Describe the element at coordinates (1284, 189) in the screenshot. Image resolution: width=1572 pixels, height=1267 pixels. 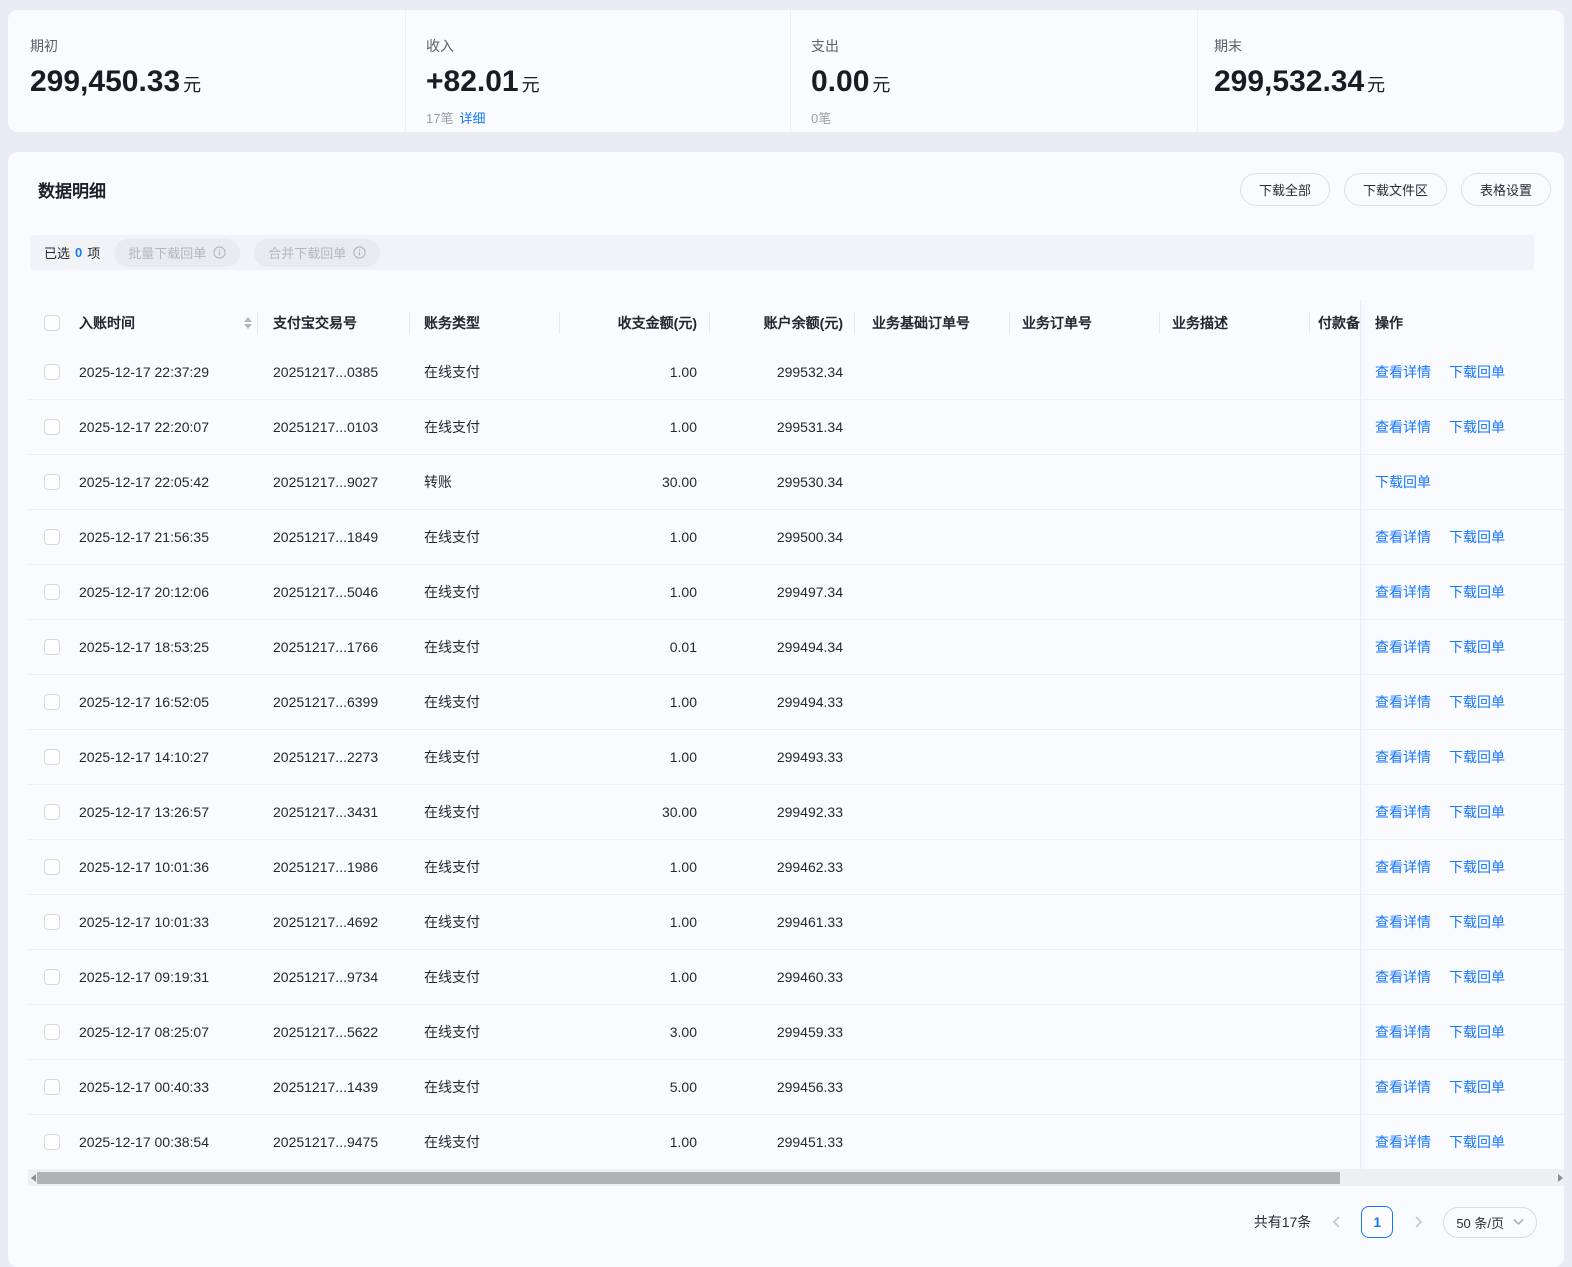
I see `download-all-button: 下载全部` at that location.